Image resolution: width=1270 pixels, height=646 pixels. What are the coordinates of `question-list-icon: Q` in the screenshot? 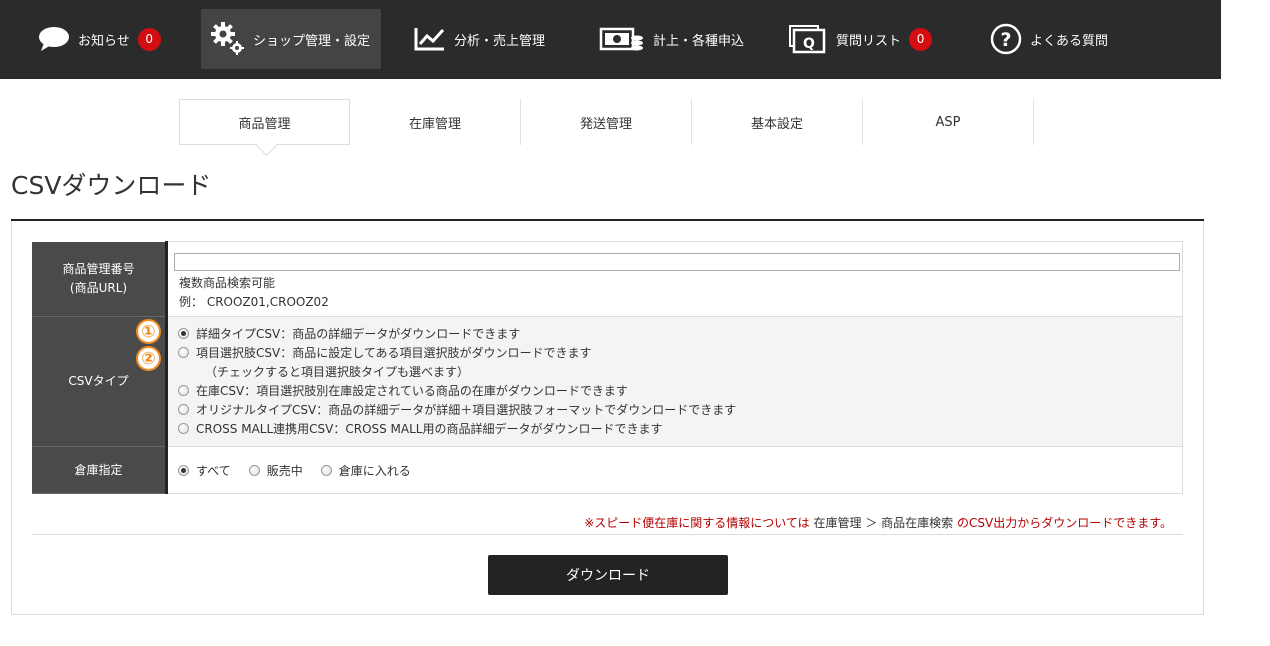 It's located at (808, 39).